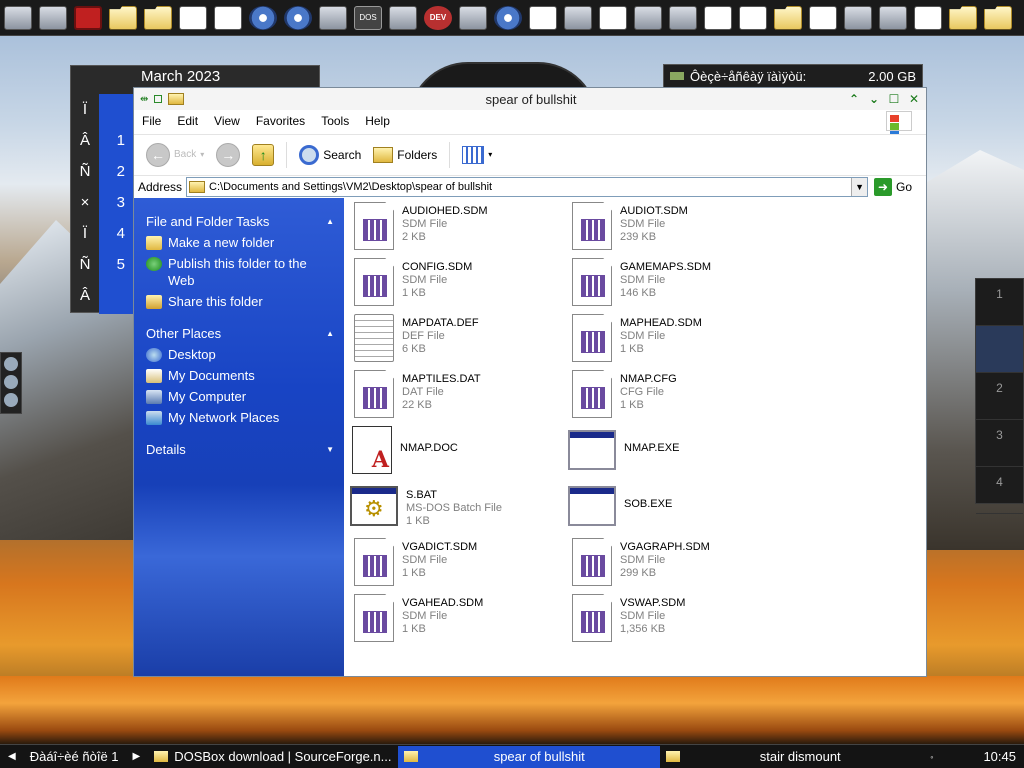 Image resolution: width=1024 pixels, height=768 pixels. What do you see at coordinates (403, 18) in the screenshot?
I see `installer-icon` at bounding box center [403, 18].